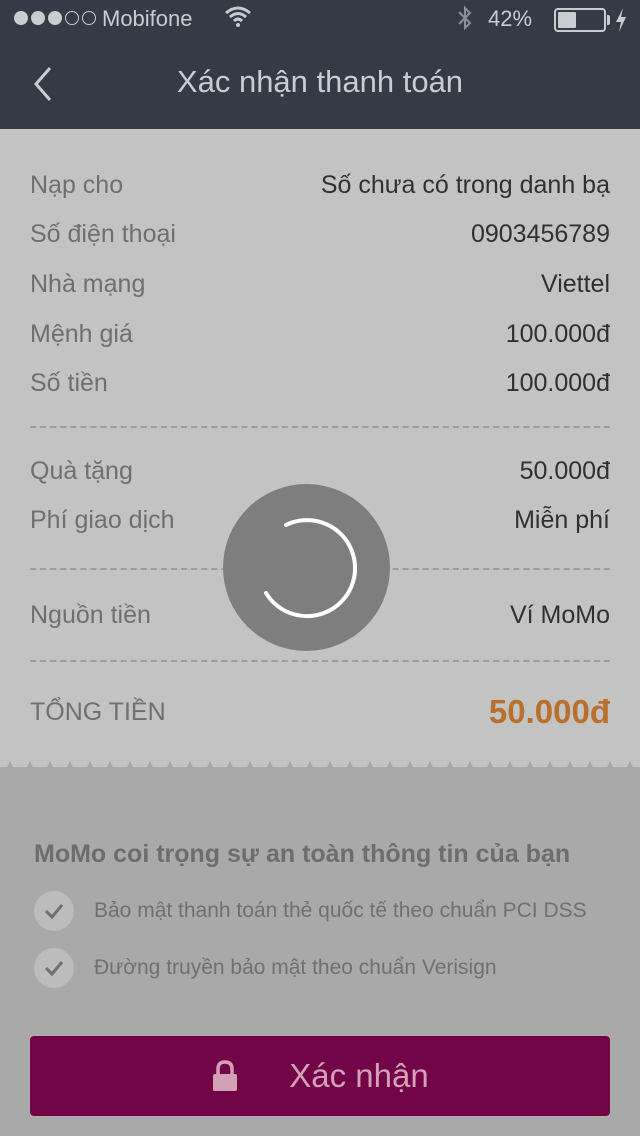 Image resolution: width=640 pixels, height=1136 pixels. What do you see at coordinates (549, 711) in the screenshot?
I see `total-value: 50.000đ` at bounding box center [549, 711].